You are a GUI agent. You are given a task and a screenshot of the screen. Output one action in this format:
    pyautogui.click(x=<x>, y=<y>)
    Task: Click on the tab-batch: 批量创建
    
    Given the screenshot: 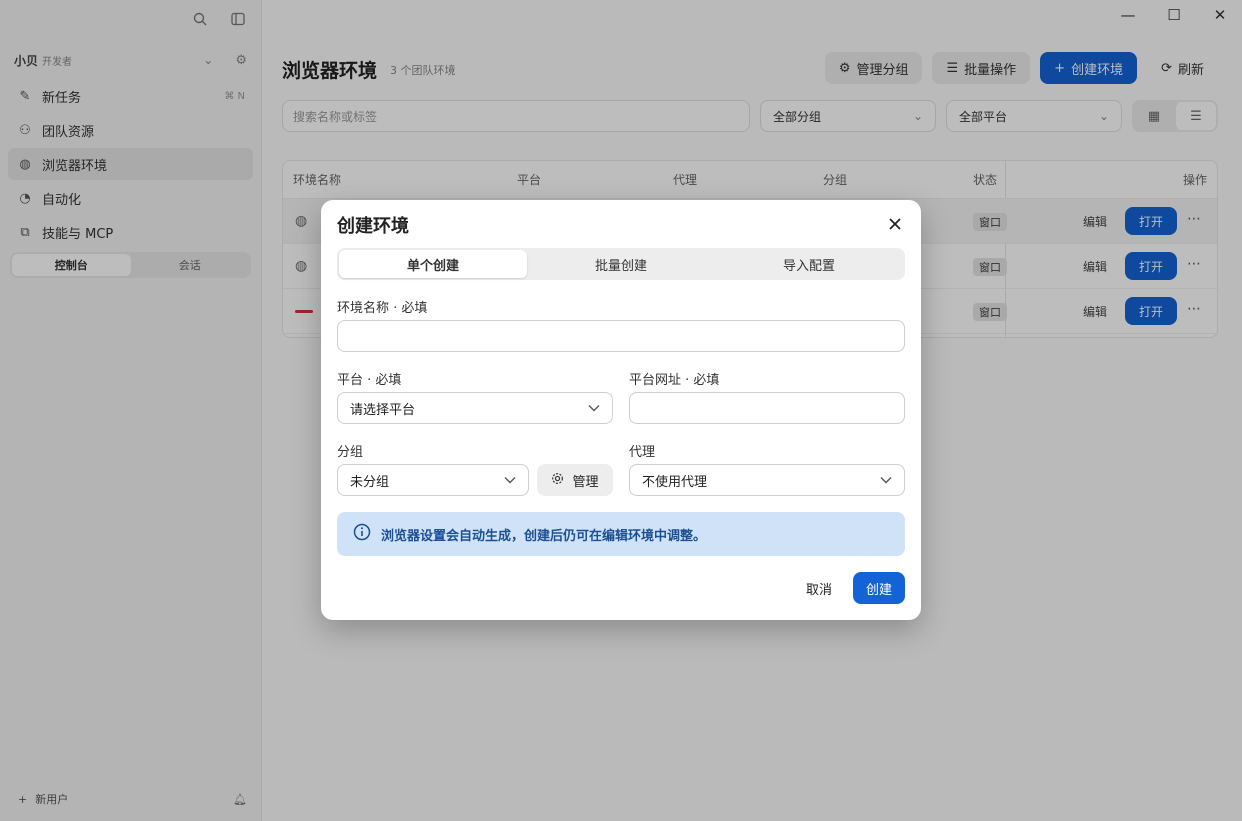 What is the action you would take?
    pyautogui.click(x=621, y=264)
    